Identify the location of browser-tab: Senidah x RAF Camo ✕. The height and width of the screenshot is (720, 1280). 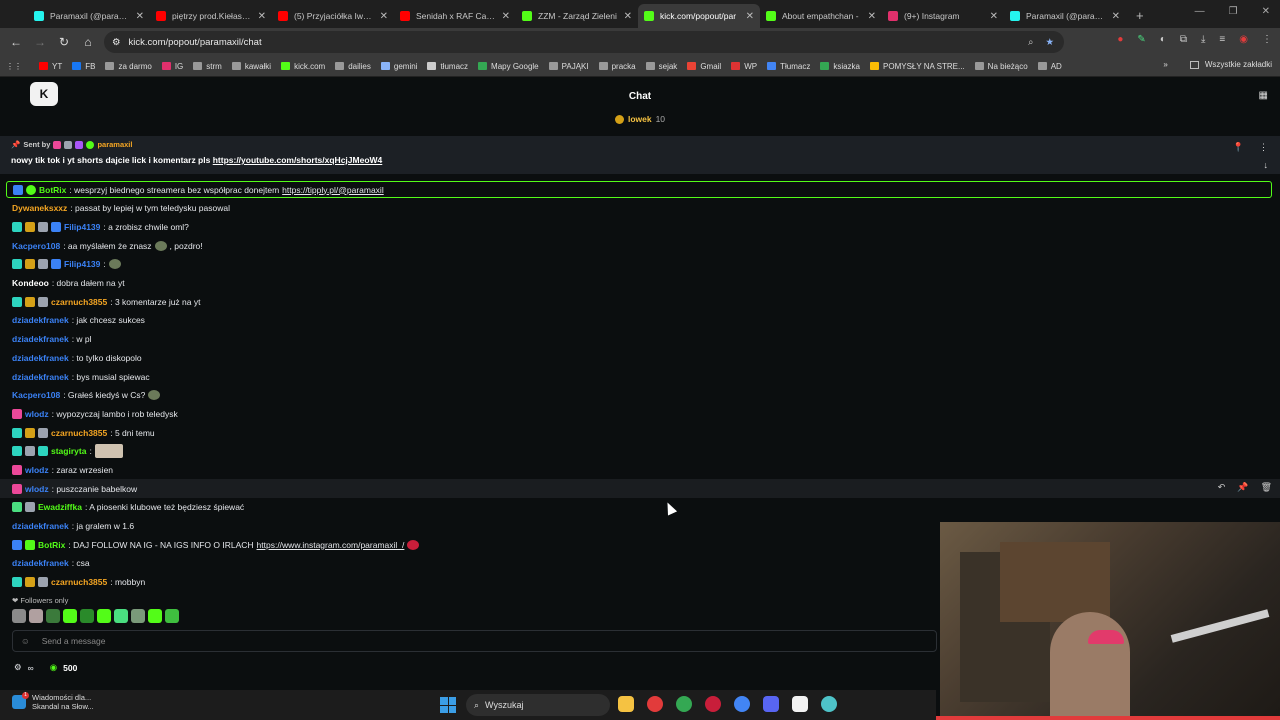
(455, 16).